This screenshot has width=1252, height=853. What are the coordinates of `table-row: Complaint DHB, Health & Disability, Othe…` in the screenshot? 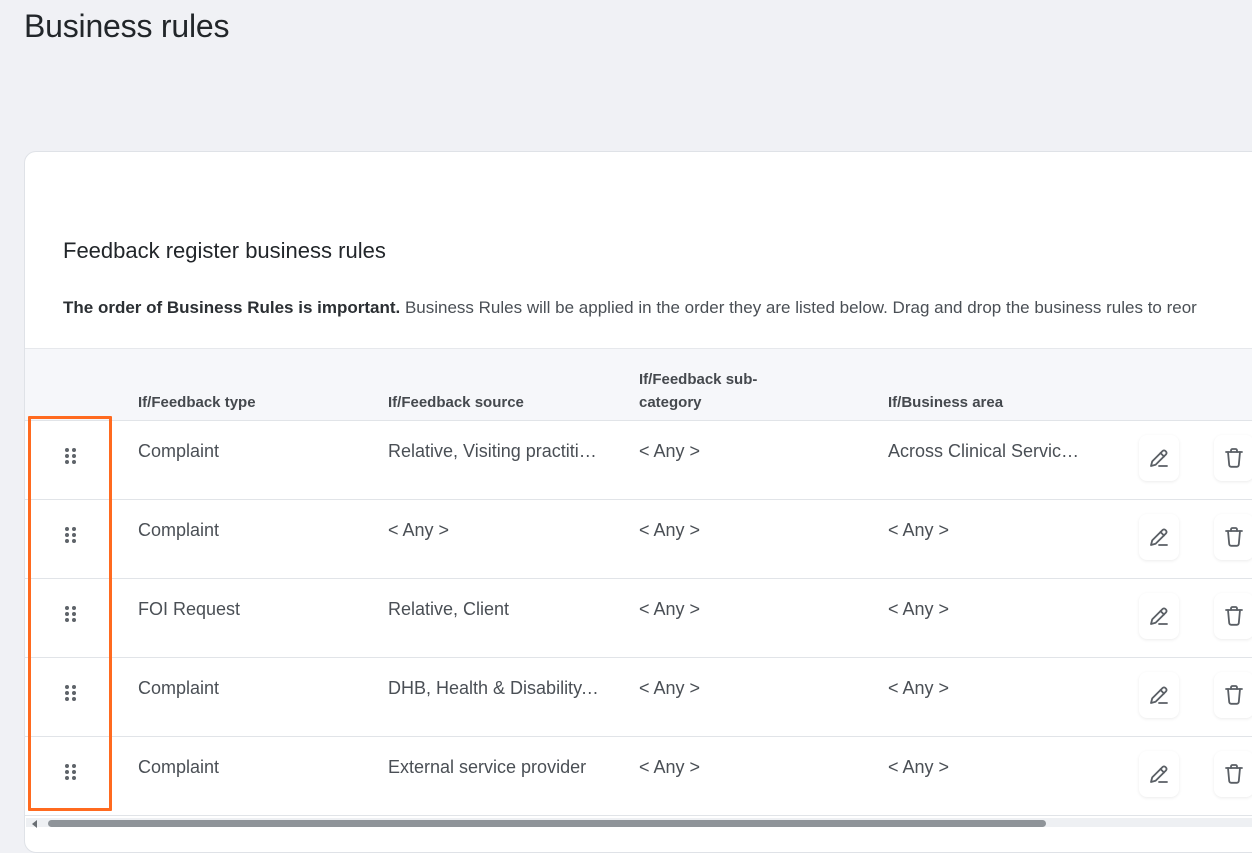 It's located at (638, 697).